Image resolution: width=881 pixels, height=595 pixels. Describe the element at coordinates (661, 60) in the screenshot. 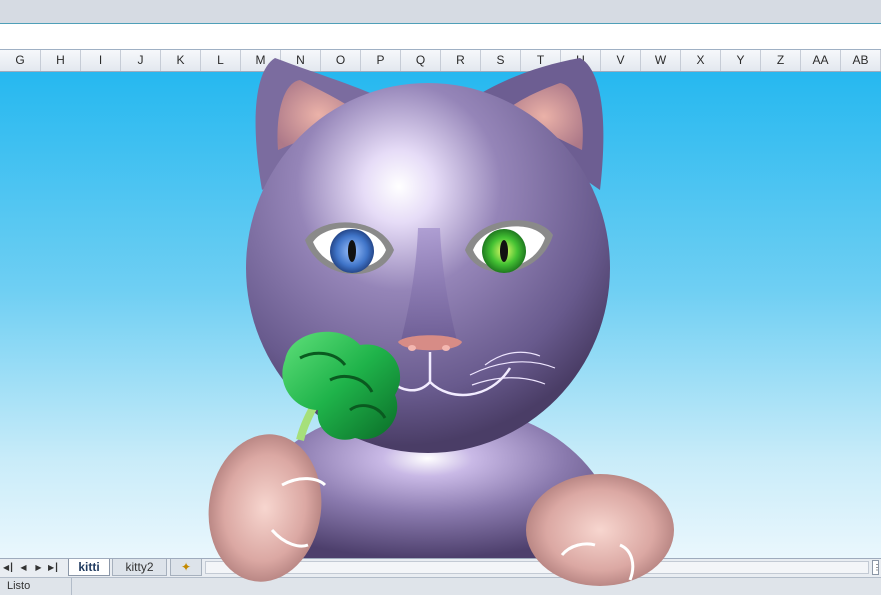

I see `column-header-w: W` at that location.